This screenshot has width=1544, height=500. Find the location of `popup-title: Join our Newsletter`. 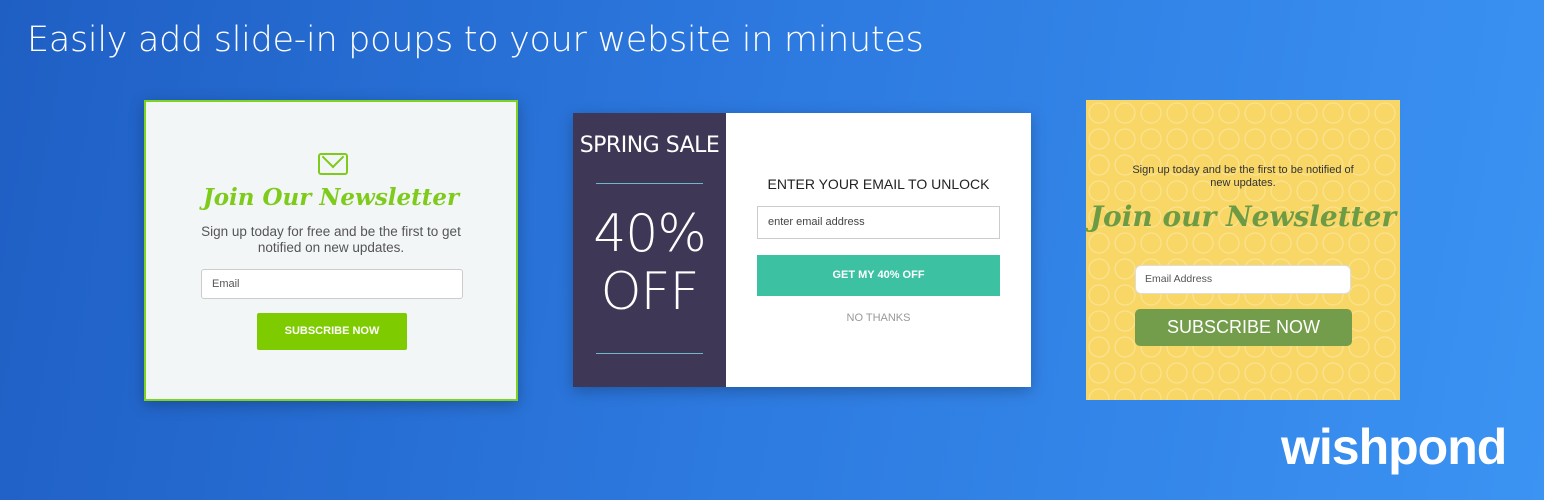

popup-title: Join our Newsletter is located at coordinates (1243, 216).